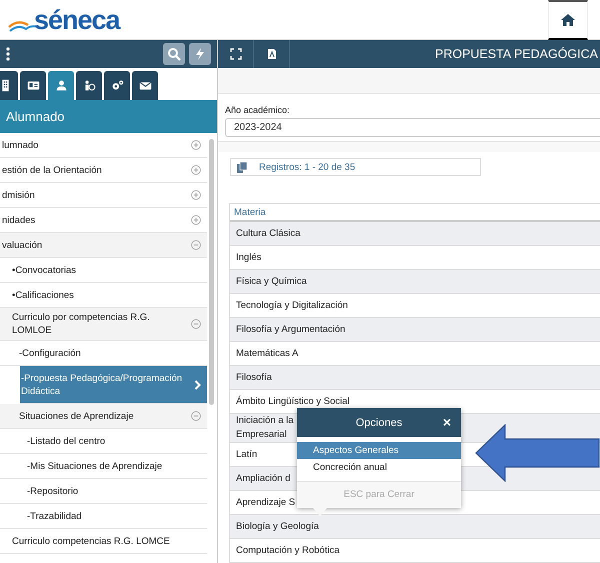 This screenshot has width=600, height=563. What do you see at coordinates (249, 257) in the screenshot?
I see `table-cell: Inglés` at bounding box center [249, 257].